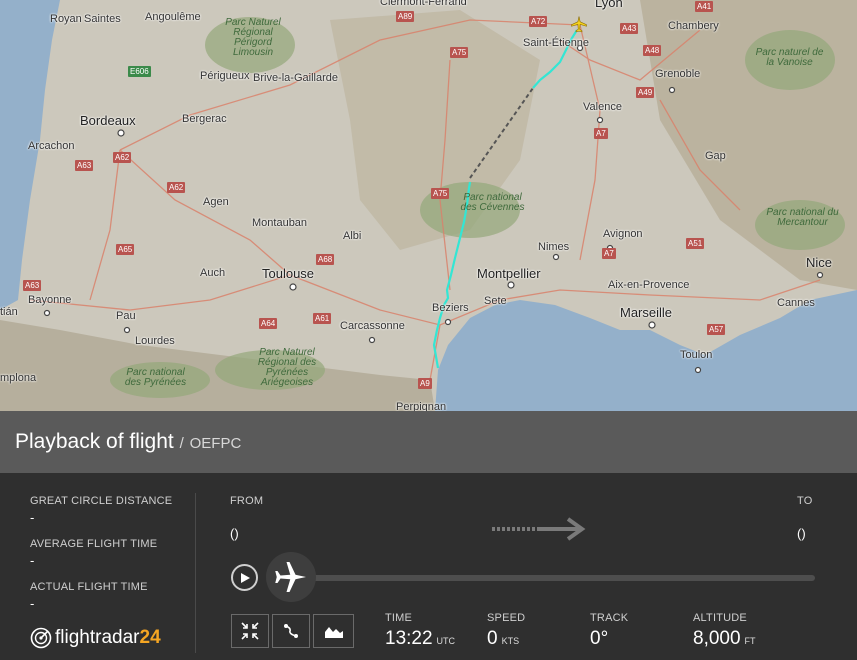 This screenshot has width=857, height=660. I want to click on road-shield: A61, so click(322, 318).